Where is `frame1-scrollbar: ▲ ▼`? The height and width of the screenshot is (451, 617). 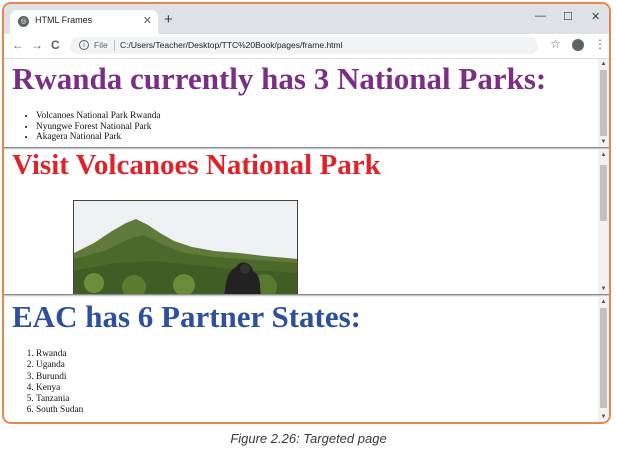 frame1-scrollbar: ▲ ▼ is located at coordinates (603, 103).